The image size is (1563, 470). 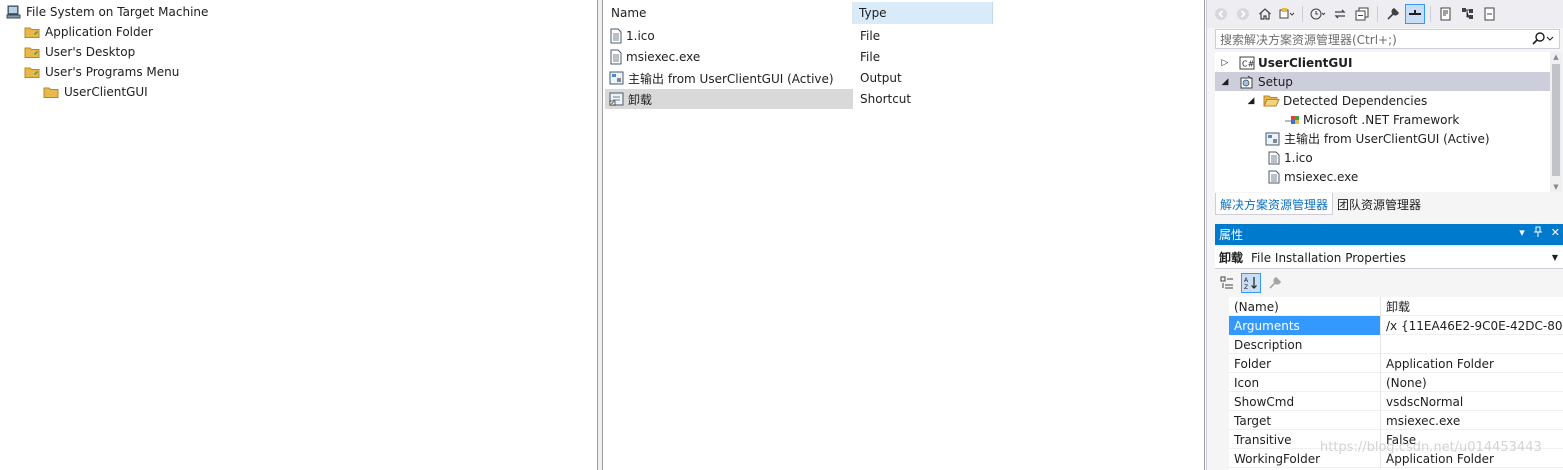 I want to click on se-node-dotnet-framework: Microsoft .NET Framework, so click(x=1371, y=119).